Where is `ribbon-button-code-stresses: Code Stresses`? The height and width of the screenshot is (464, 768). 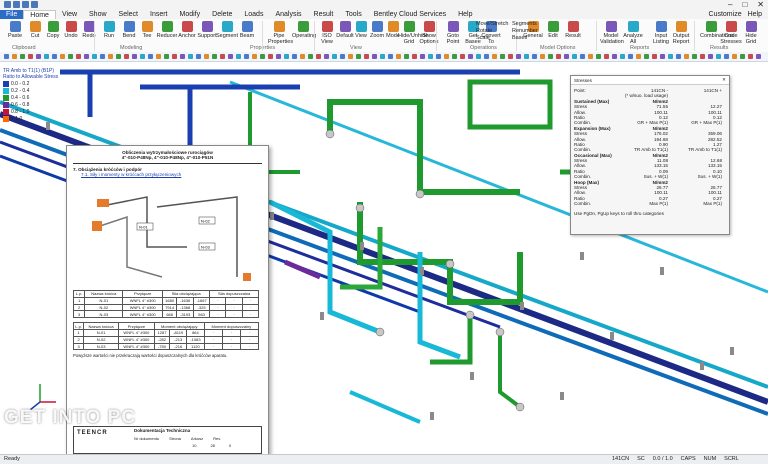
ribbon-button-code-stresses: Code Stresses is located at coordinates (731, 33).